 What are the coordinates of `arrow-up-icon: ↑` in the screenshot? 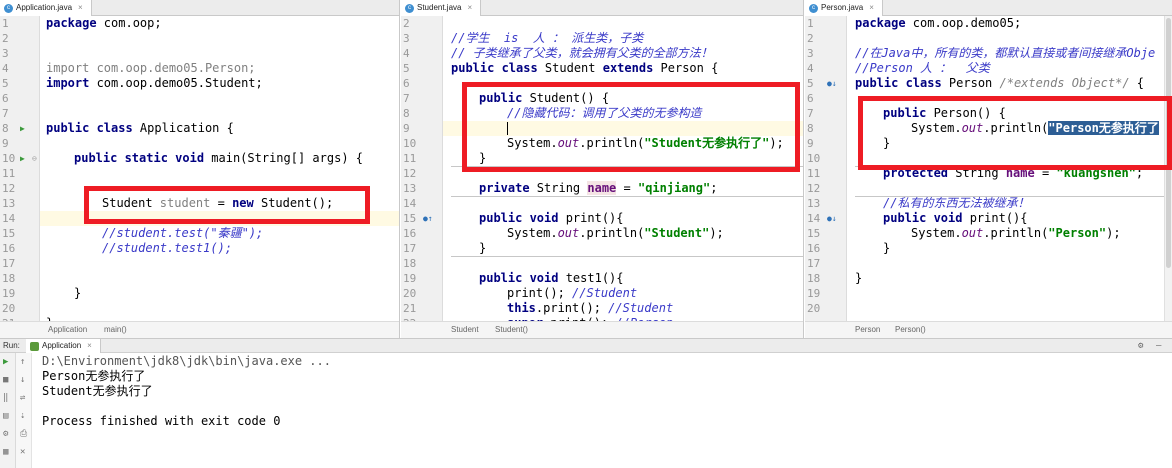 It's located at (22, 362).